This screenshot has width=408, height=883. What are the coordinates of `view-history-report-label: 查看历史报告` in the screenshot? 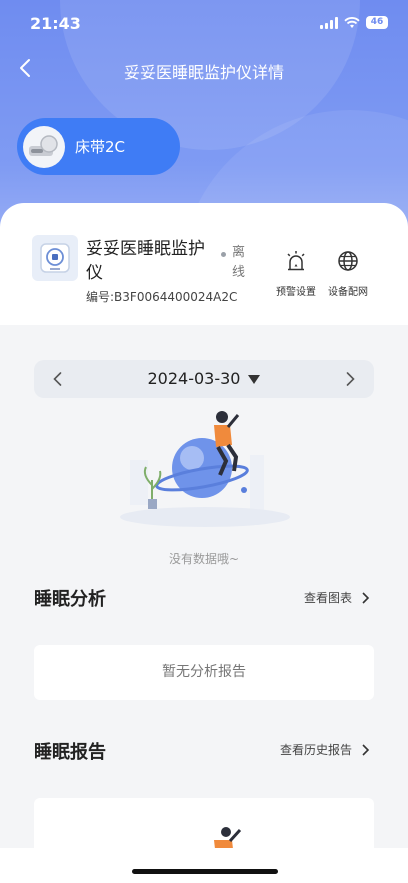 It's located at (315, 750).